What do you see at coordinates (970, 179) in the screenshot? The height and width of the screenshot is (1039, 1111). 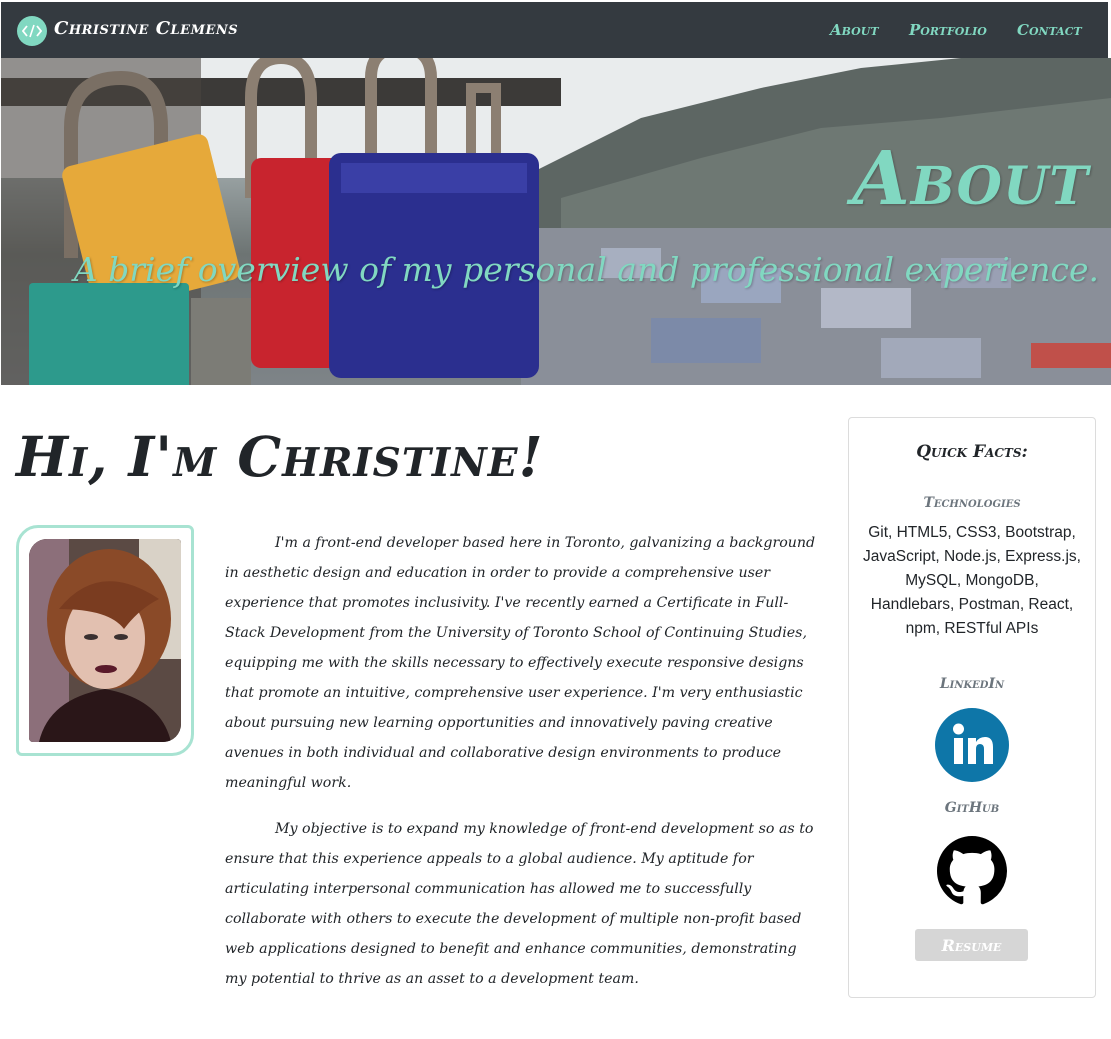 I see `hero-title: About` at bounding box center [970, 179].